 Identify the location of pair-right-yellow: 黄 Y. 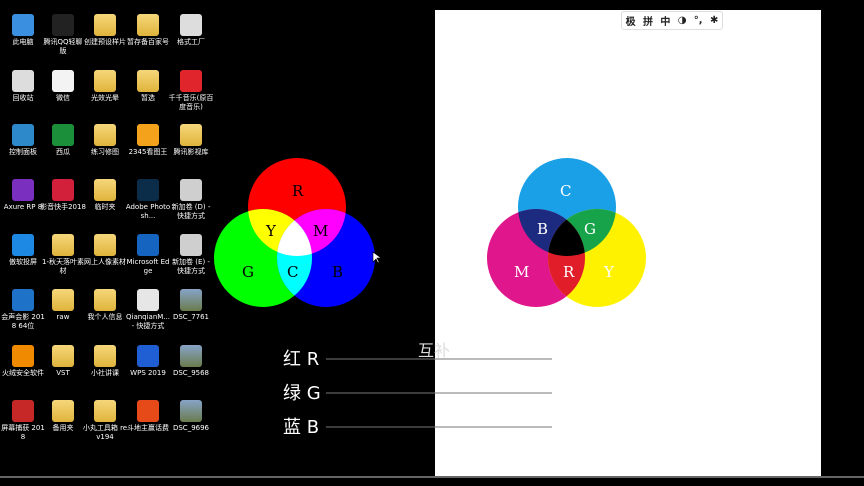
(579, 427).